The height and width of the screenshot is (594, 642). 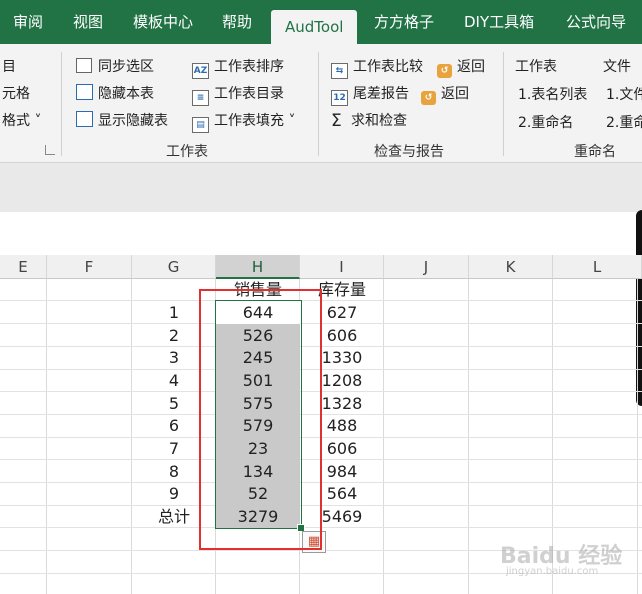 What do you see at coordinates (339, 98) in the screenshot?
I see `tail-diff-report-icon: 12` at bounding box center [339, 98].